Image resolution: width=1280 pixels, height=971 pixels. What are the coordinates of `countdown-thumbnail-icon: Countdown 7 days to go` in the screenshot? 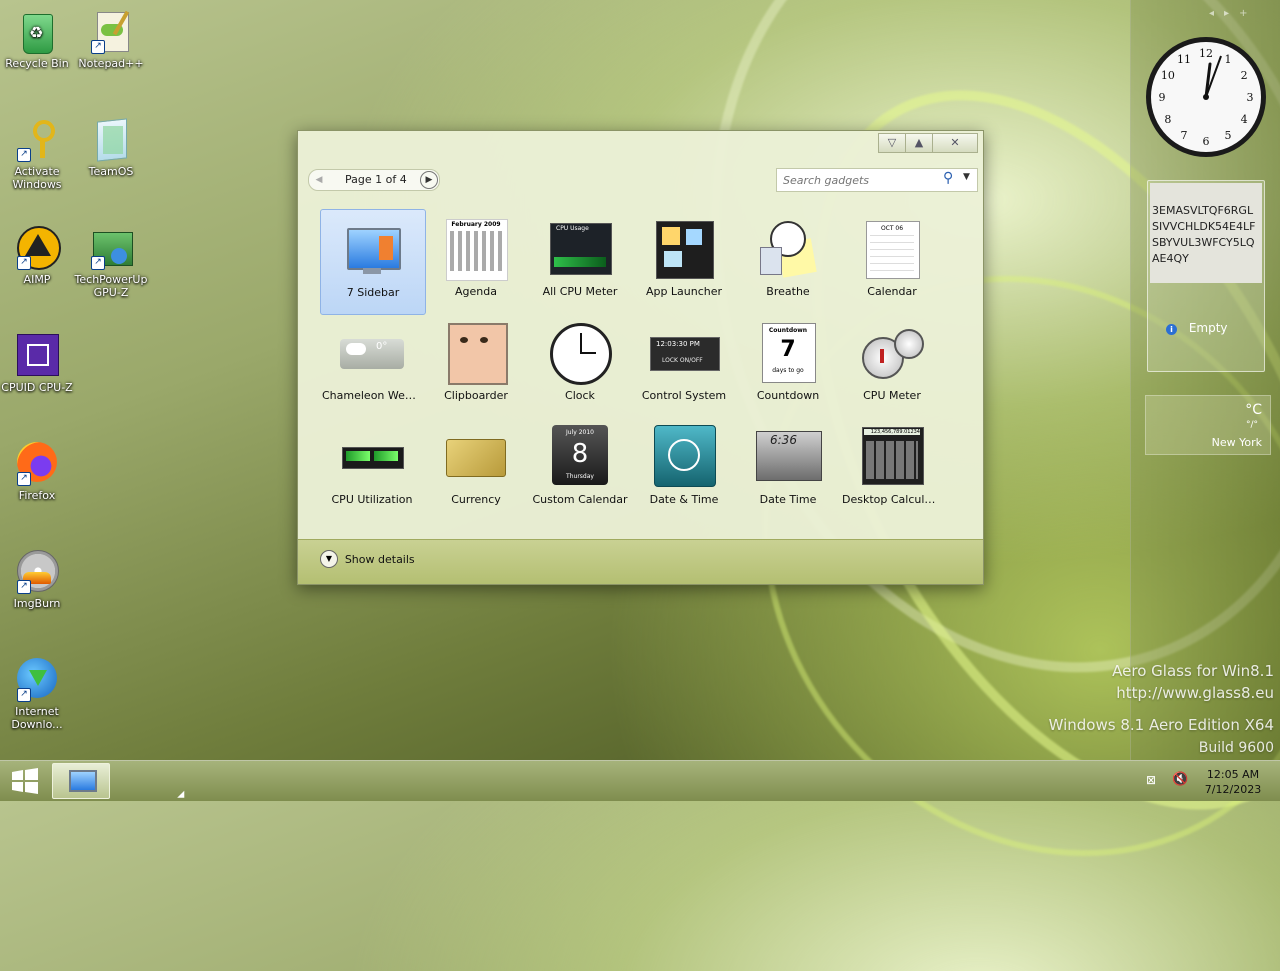 It's located at (788, 353).